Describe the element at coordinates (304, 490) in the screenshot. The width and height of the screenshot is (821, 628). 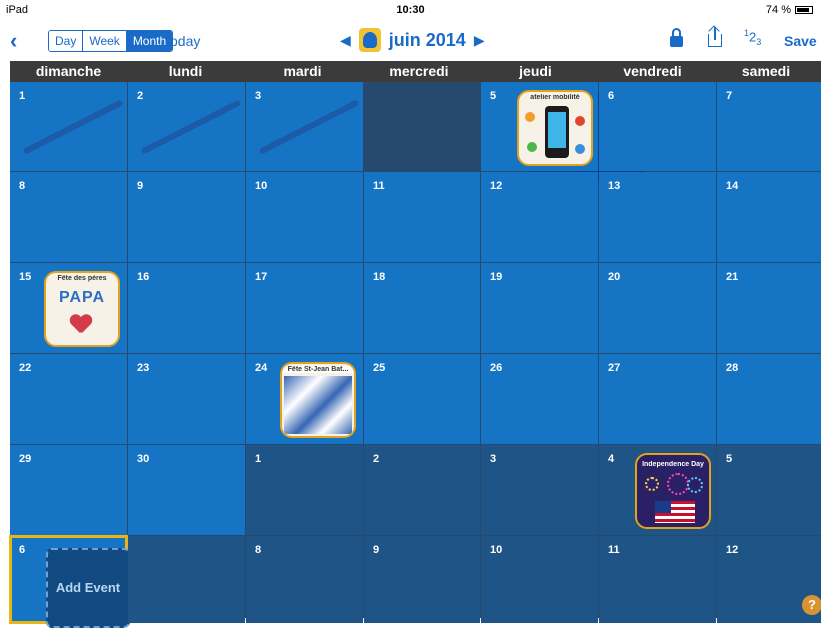
I see `day-cell-next-month: 1` at that location.